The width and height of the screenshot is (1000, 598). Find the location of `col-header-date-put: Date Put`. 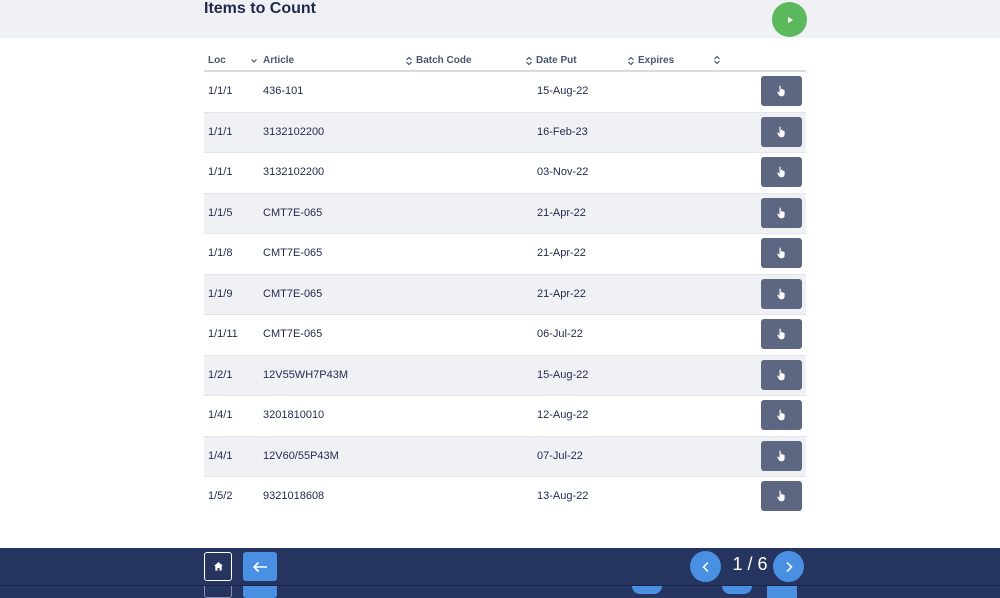

col-header-date-put: Date Put is located at coordinates (551, 60).